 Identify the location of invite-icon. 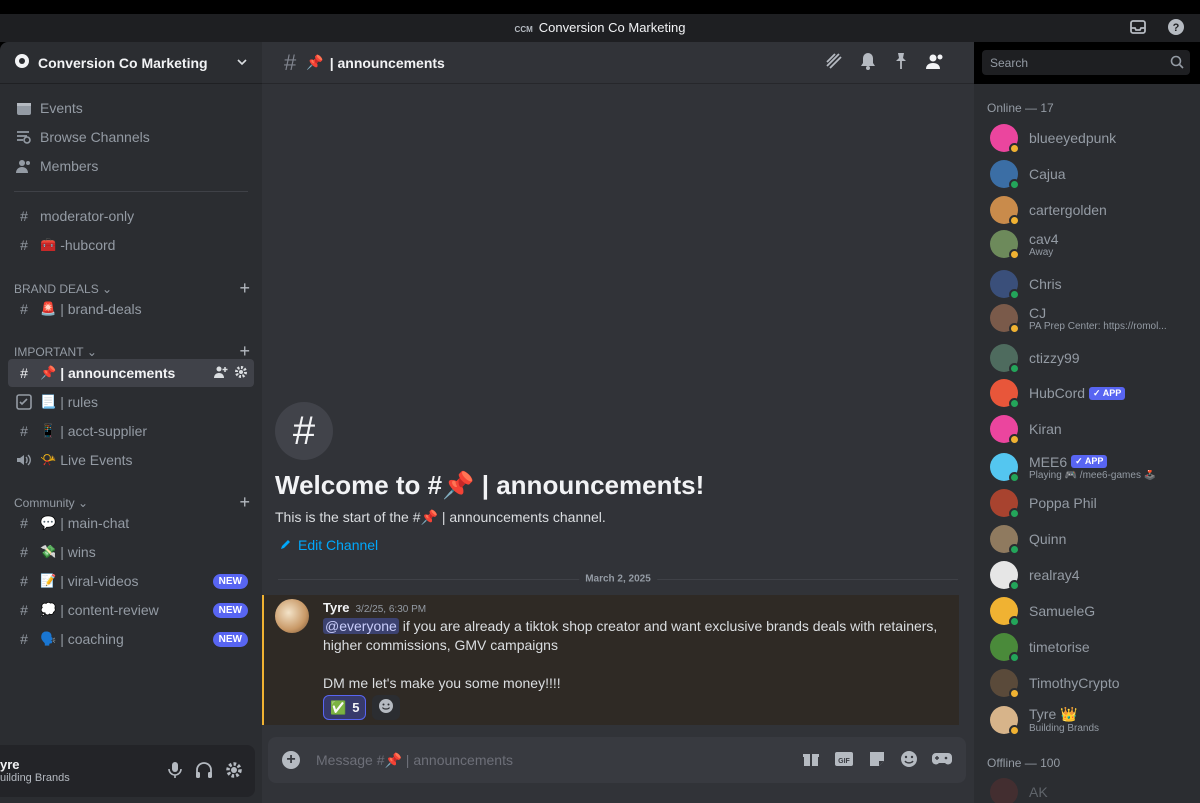
(221, 373).